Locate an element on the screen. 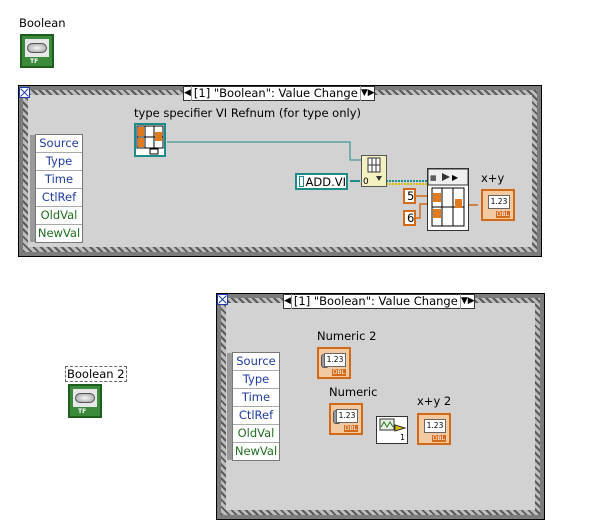 Image resolution: width=592 pixels, height=525 pixels. vi-path-constant: ADD.VI is located at coordinates (321, 181).